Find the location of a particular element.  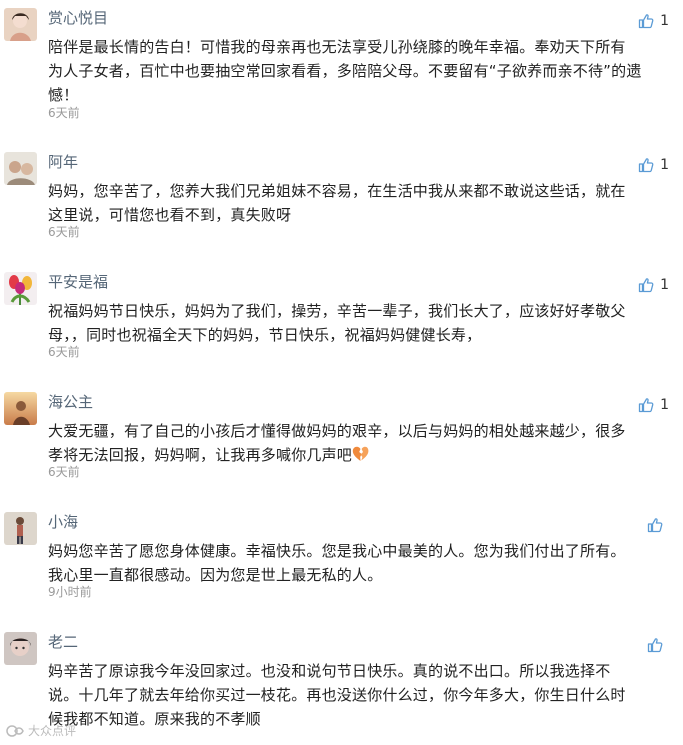

comment-line: 憾！ is located at coordinates (63, 95).